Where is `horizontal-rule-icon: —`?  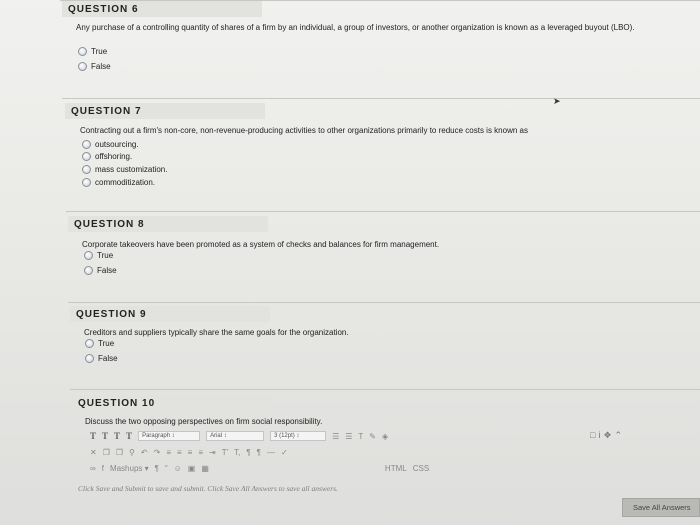
horizontal-rule-icon: — is located at coordinates (271, 452).